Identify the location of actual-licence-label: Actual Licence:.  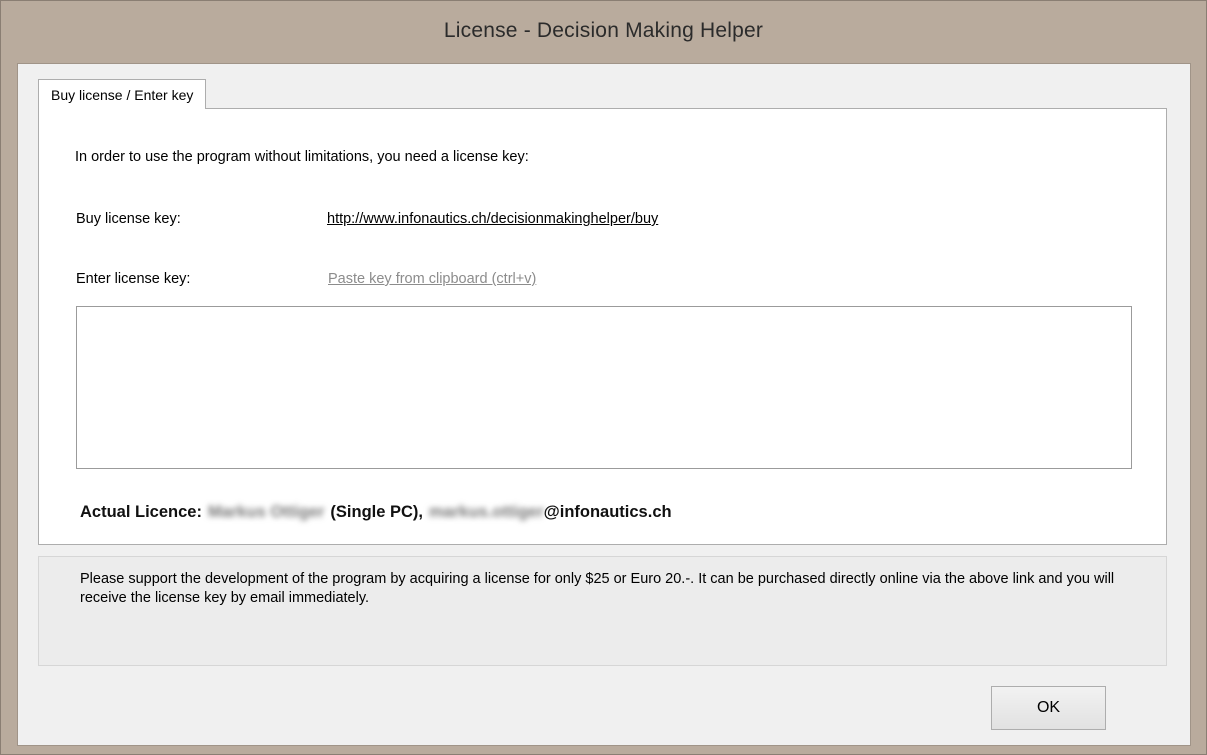
(141, 512).